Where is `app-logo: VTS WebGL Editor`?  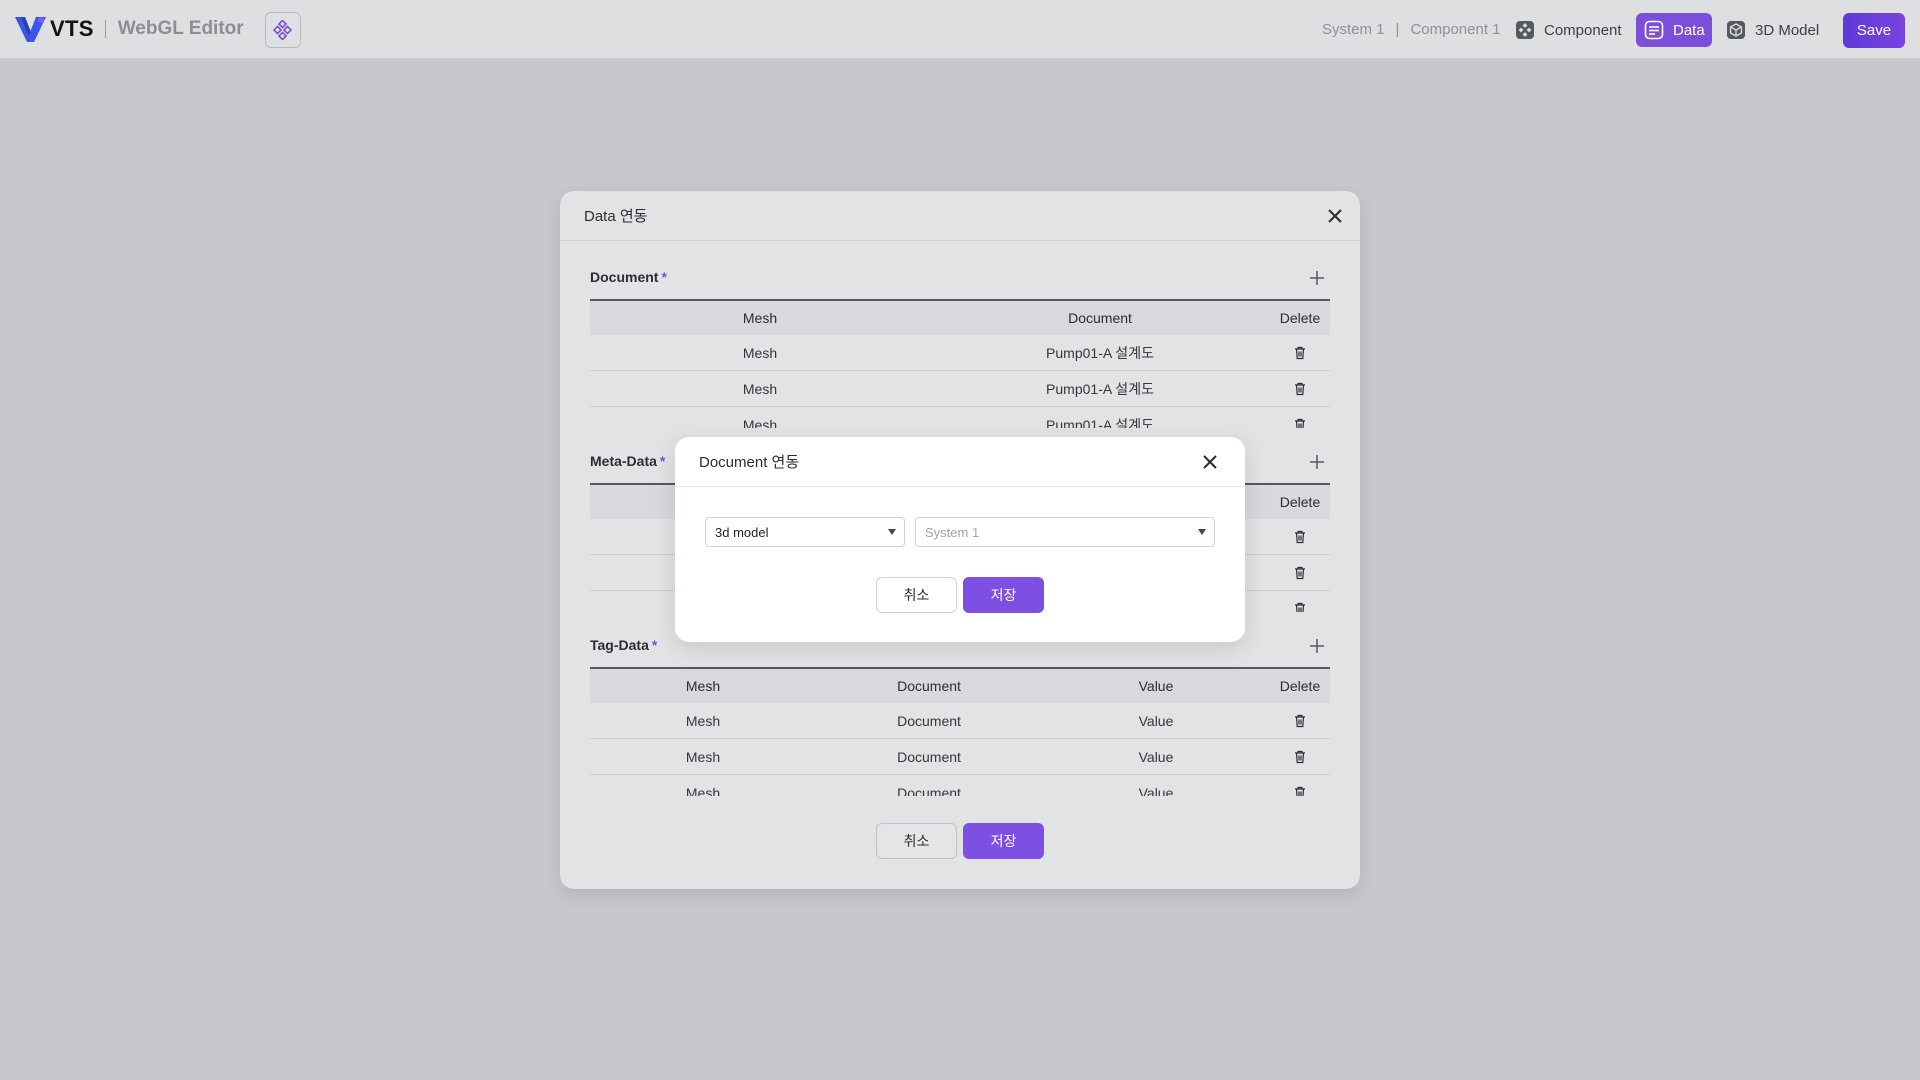
app-logo: VTS WebGL Editor is located at coordinates (129, 29).